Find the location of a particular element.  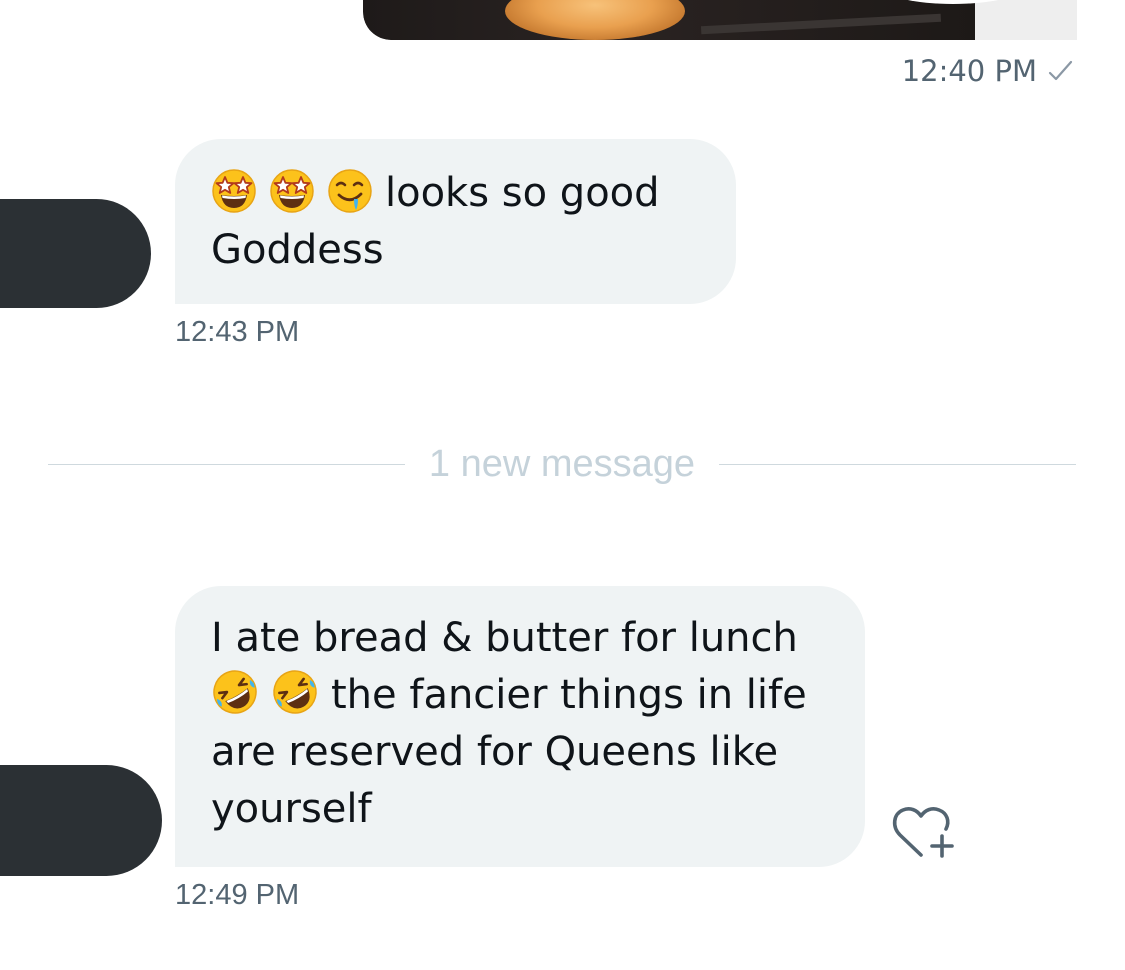

message-line: yourself is located at coordinates (291, 809).